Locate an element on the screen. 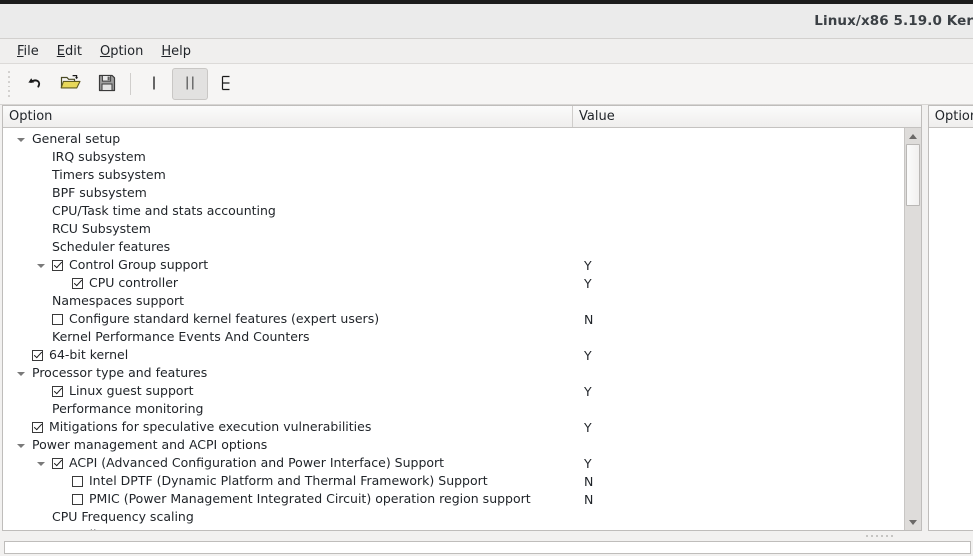  tree-row: Control Group support Y is located at coordinates (453, 265).